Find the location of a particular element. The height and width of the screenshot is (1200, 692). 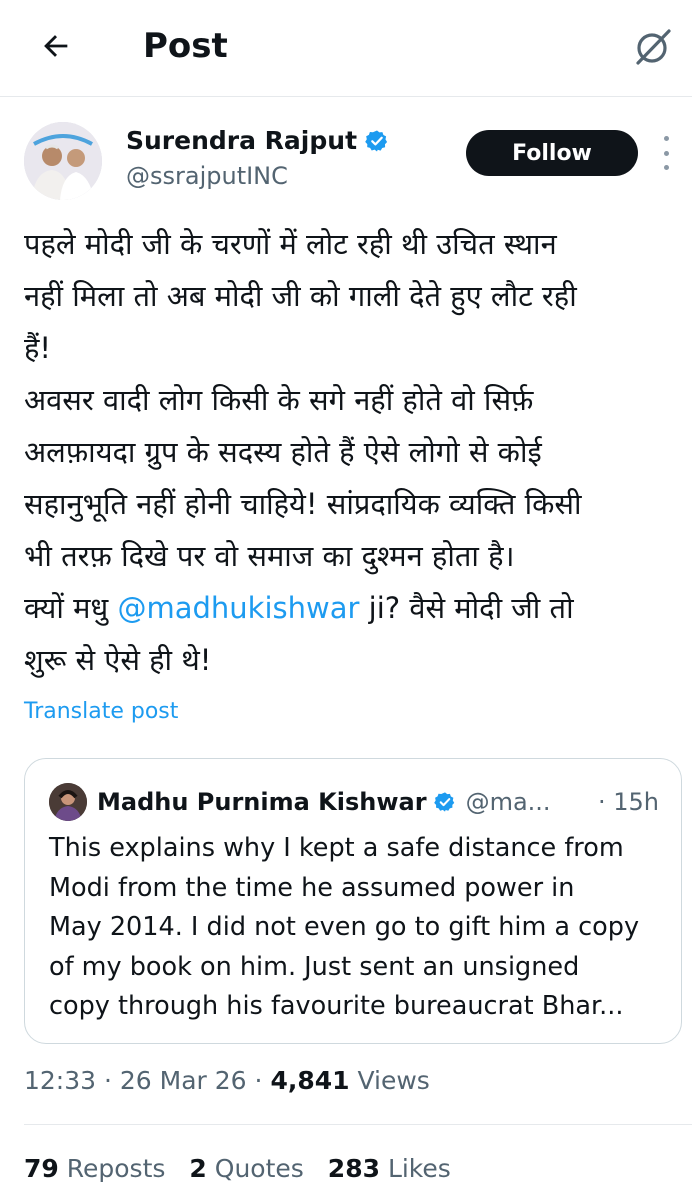

mention-link: @madhukishwar is located at coordinates (238, 608).